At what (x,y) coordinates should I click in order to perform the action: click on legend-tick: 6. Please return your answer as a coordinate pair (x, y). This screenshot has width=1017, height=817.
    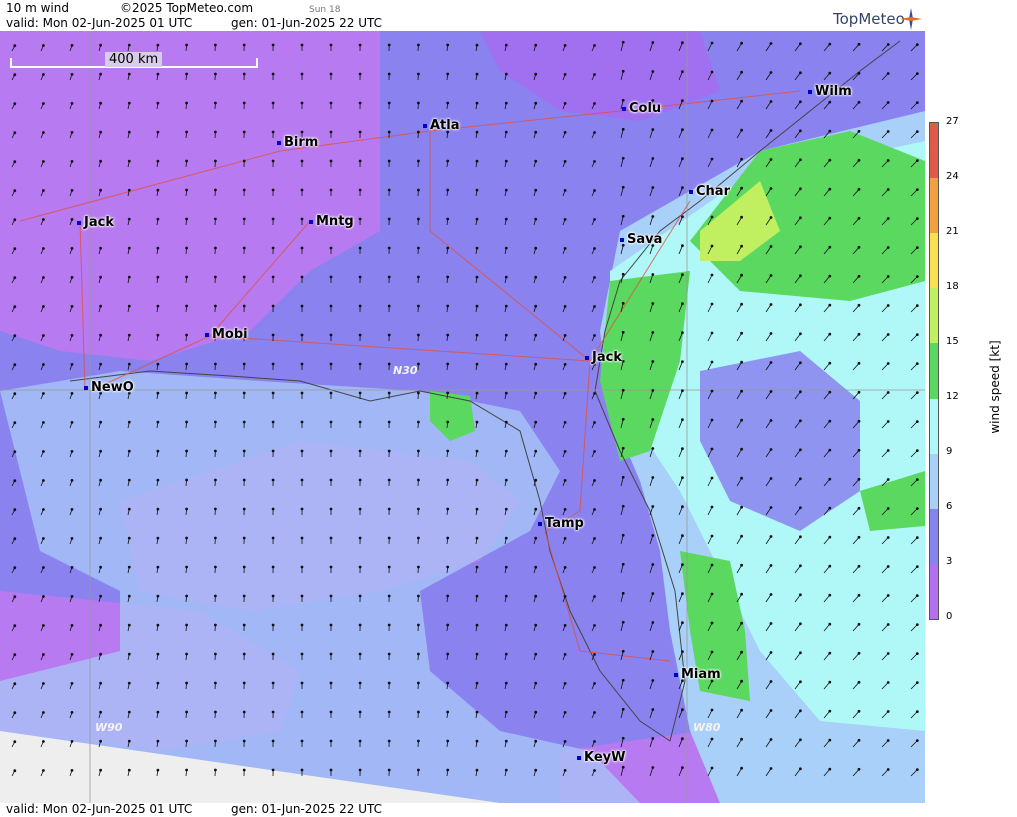
    Looking at the image, I should click on (949, 506).